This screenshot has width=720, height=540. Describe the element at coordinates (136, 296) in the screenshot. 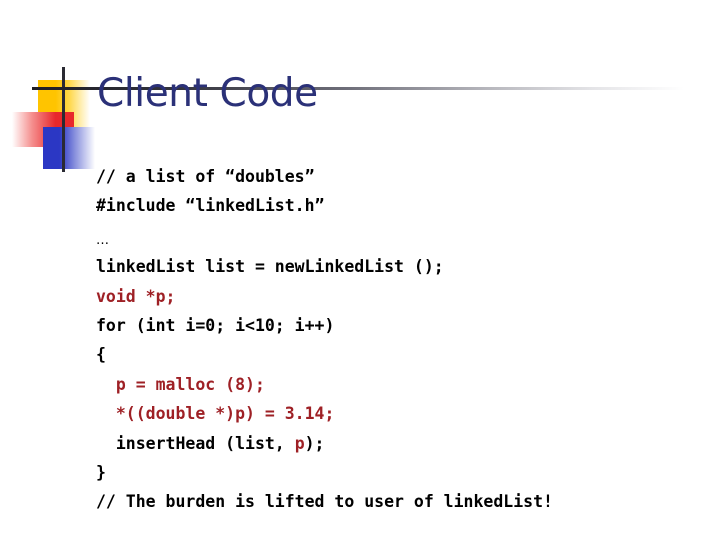

I see `line-void-p-seg-0: void *p;` at that location.